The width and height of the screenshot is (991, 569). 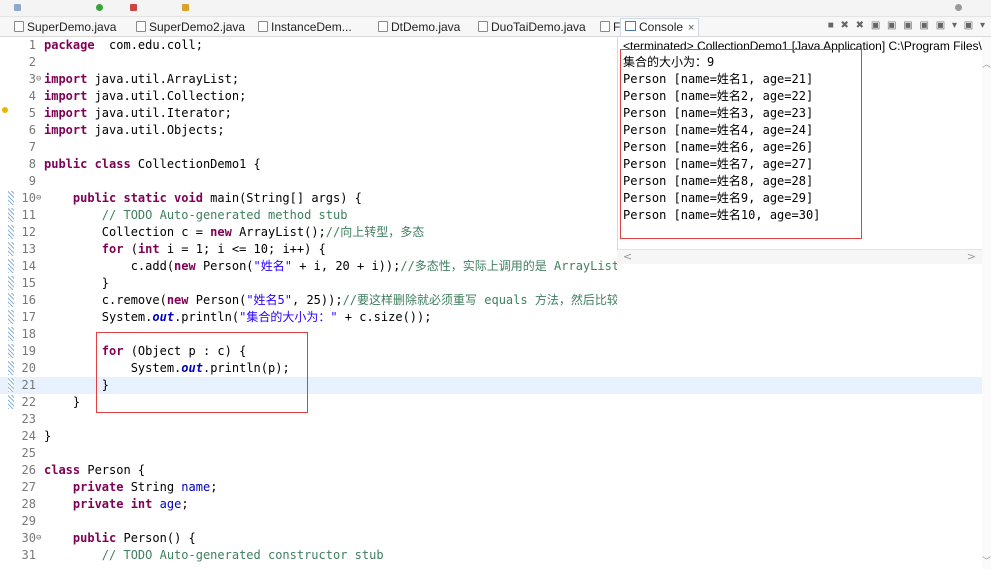 What do you see at coordinates (308, 79) in the screenshot?
I see `code-line: 3 ⊖ import java.util.ArrayList;` at bounding box center [308, 79].